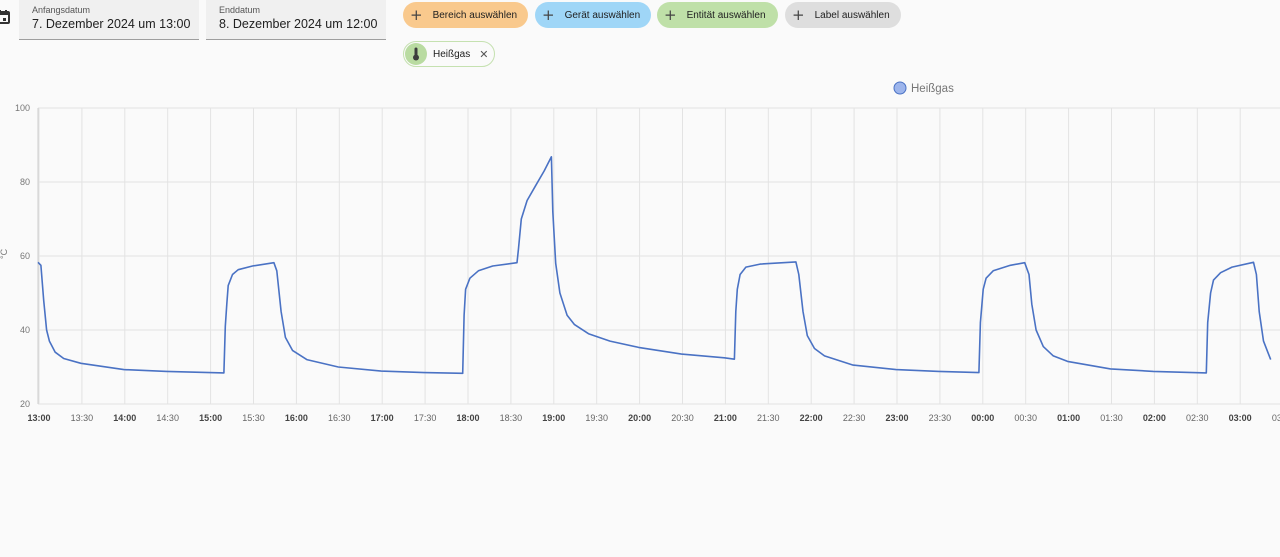  What do you see at coordinates (452, 54) in the screenshot?
I see `selected-entity-name: Heißgas` at bounding box center [452, 54].